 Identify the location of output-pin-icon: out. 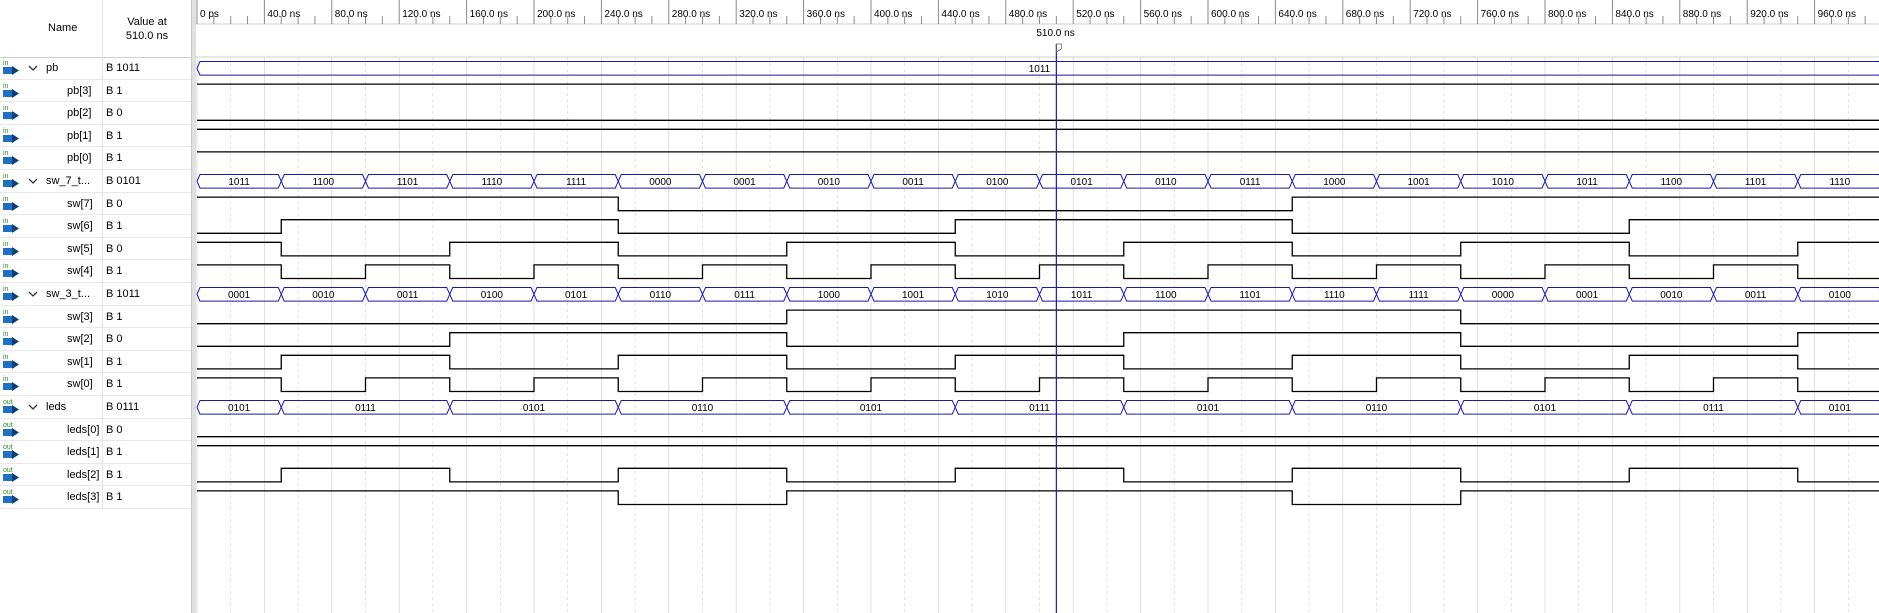
(11, 497).